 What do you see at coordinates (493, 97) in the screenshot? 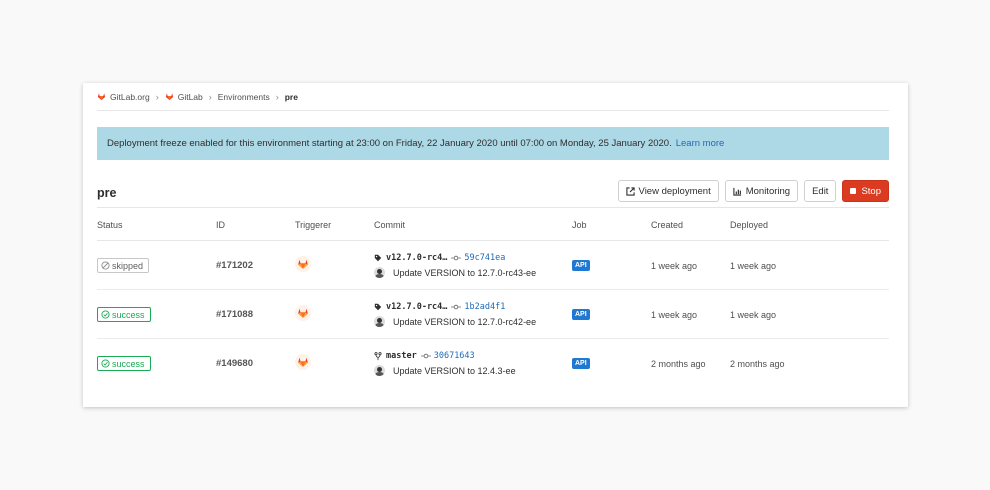
I see `breadcrumb: GitLab.org › GitLab › Environments › pre` at bounding box center [493, 97].